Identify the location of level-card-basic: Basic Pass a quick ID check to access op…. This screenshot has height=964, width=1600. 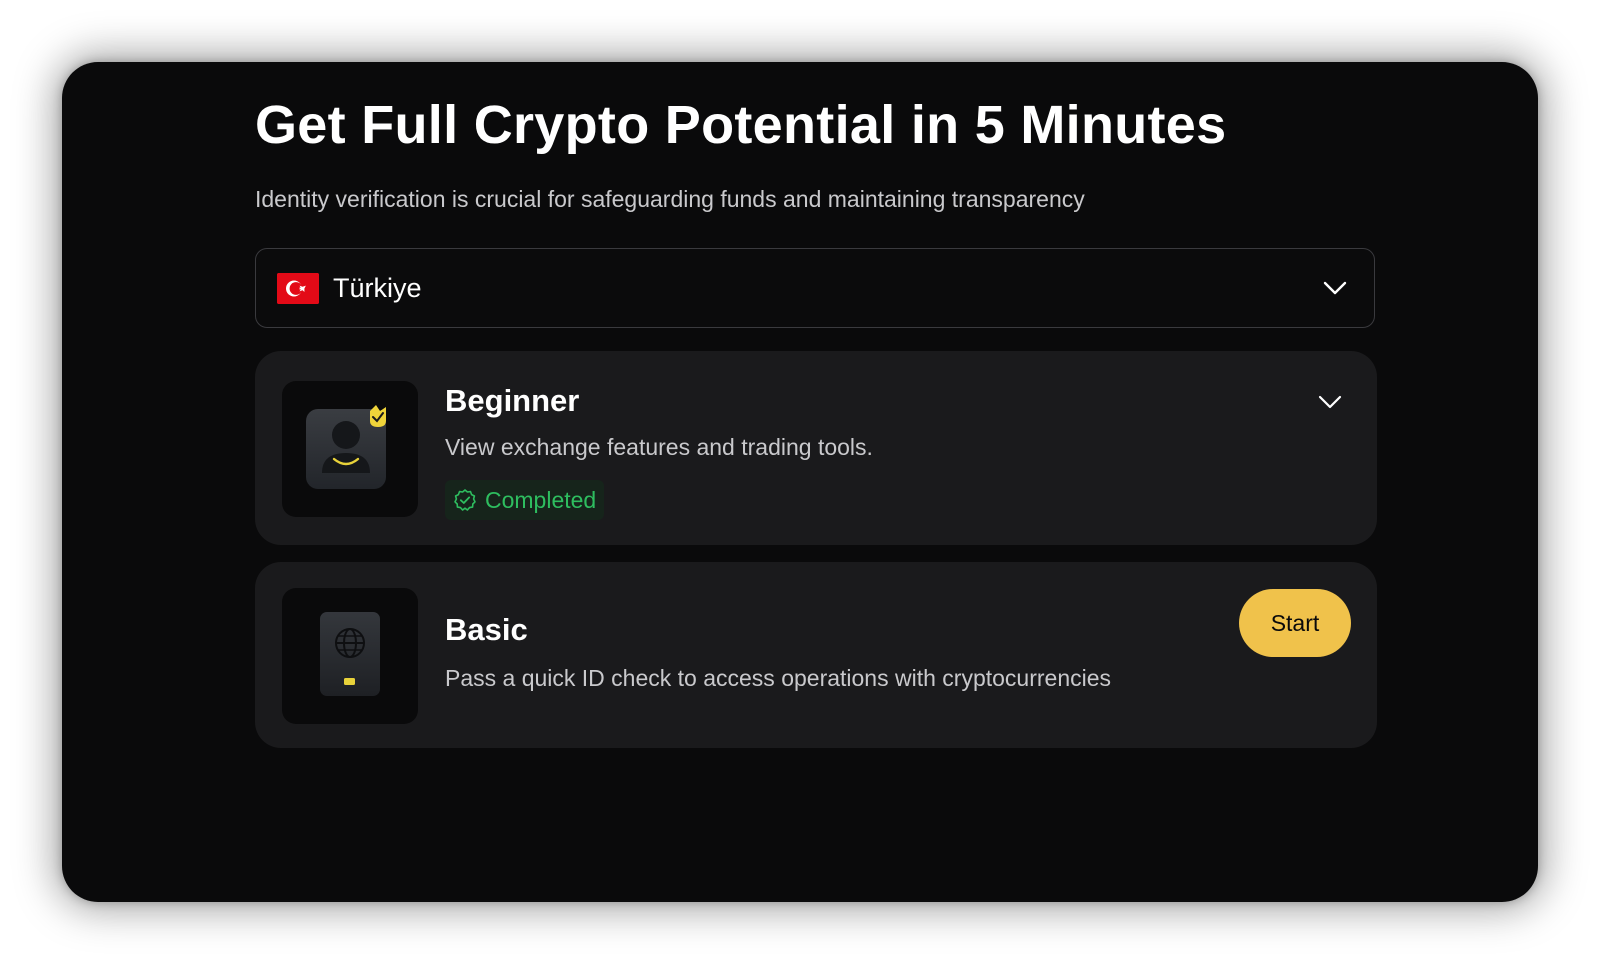
(816, 655).